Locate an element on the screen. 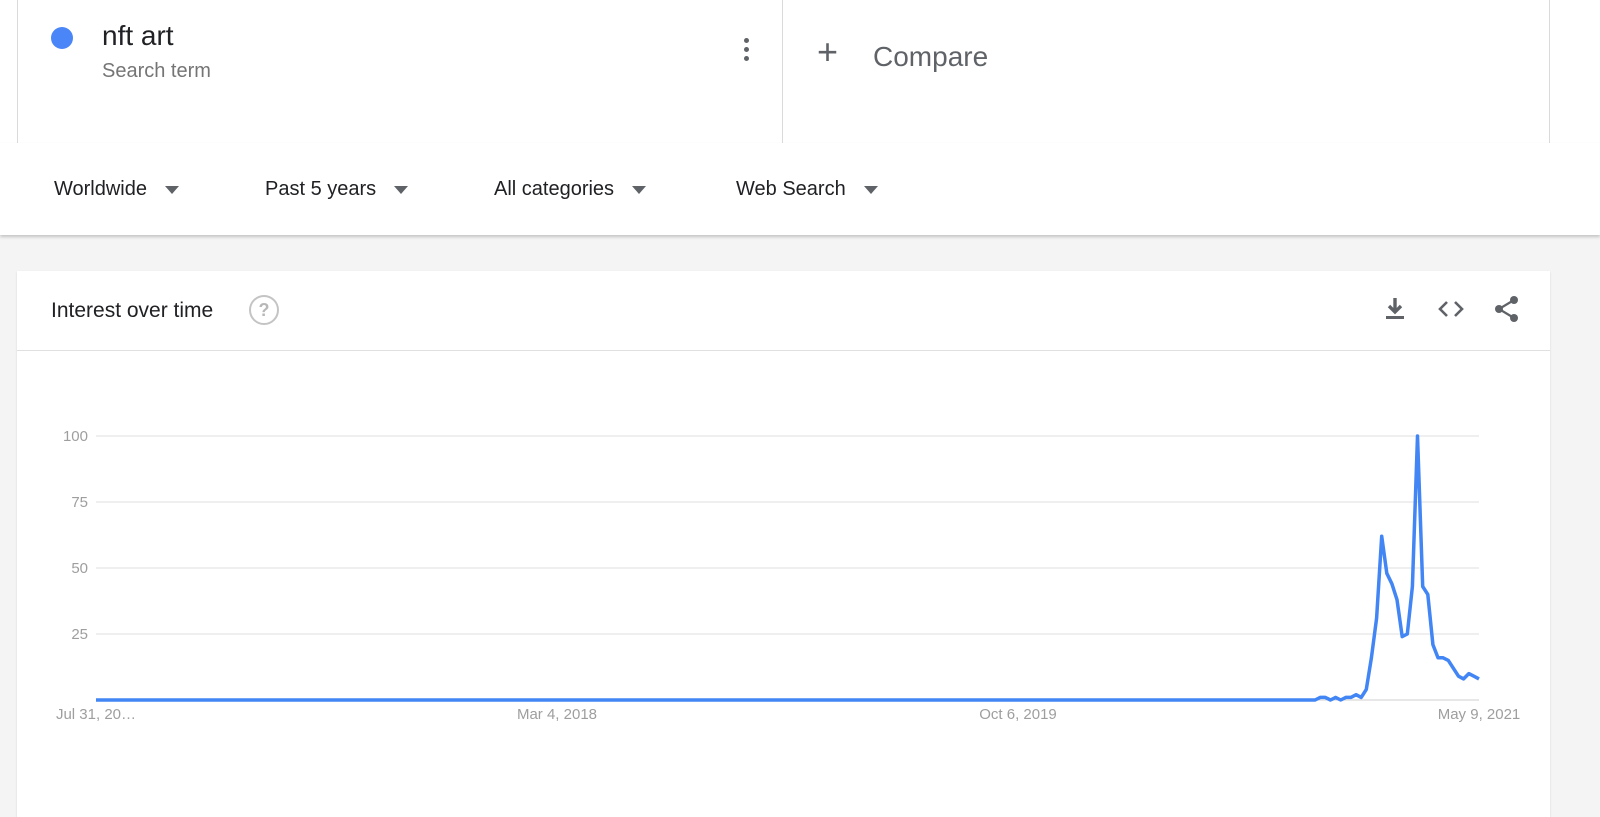 This screenshot has height=817, width=1600. search-type-filter: Web Search is located at coordinates (807, 189).